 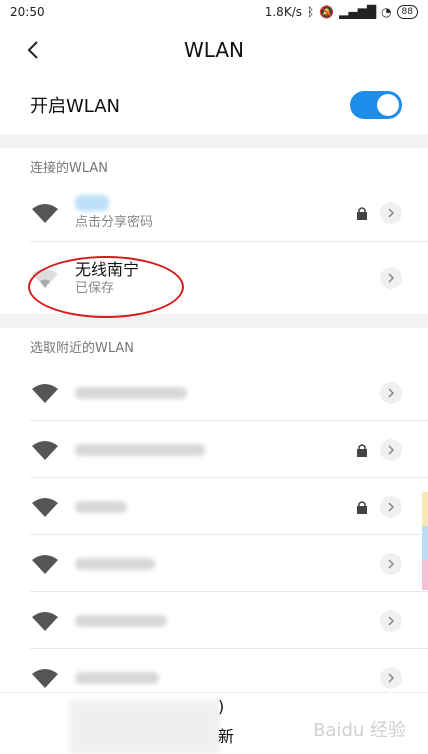 I want to click on wlan-toggle-switch, so click(x=376, y=105).